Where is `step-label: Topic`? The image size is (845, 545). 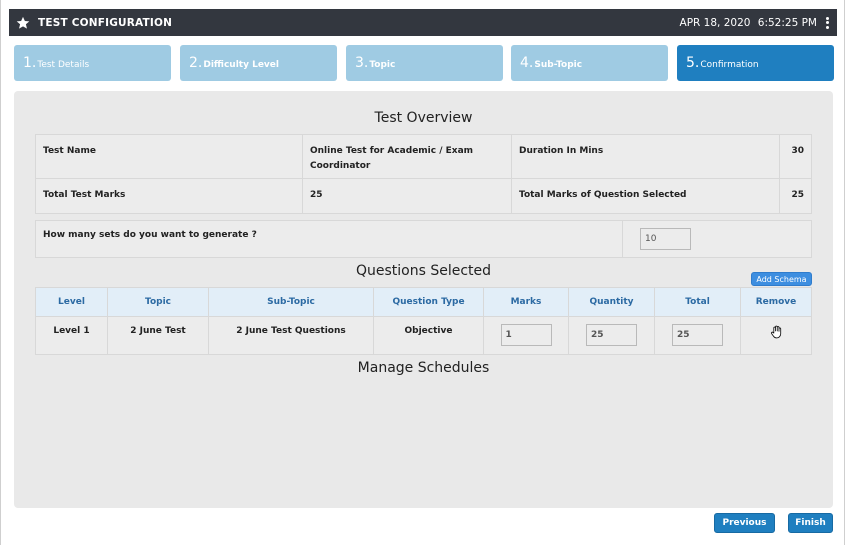 step-label: Topic is located at coordinates (382, 64).